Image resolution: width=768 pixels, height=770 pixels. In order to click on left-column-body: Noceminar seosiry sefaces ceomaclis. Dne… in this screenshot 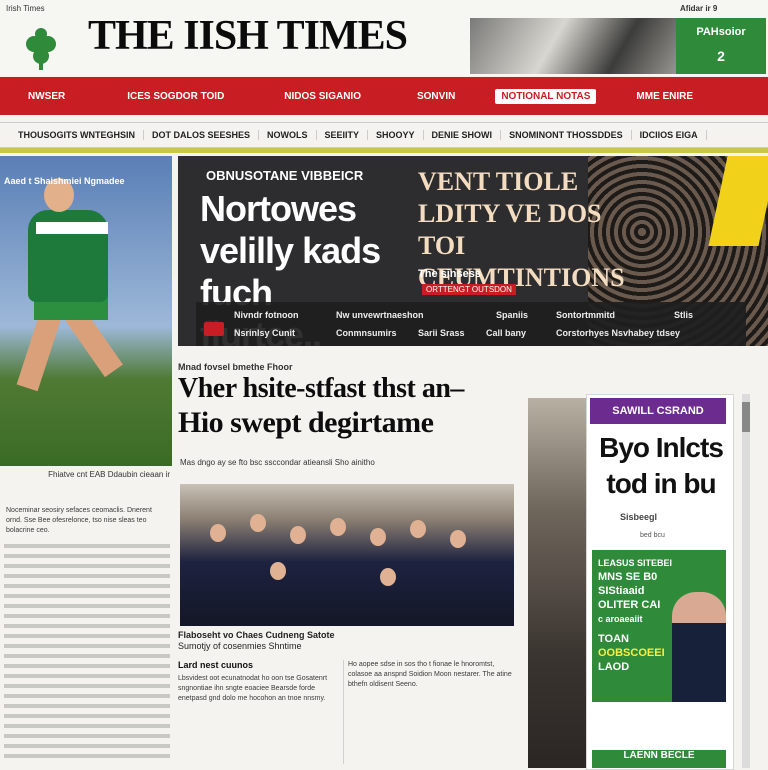, I will do `click(87, 521)`.